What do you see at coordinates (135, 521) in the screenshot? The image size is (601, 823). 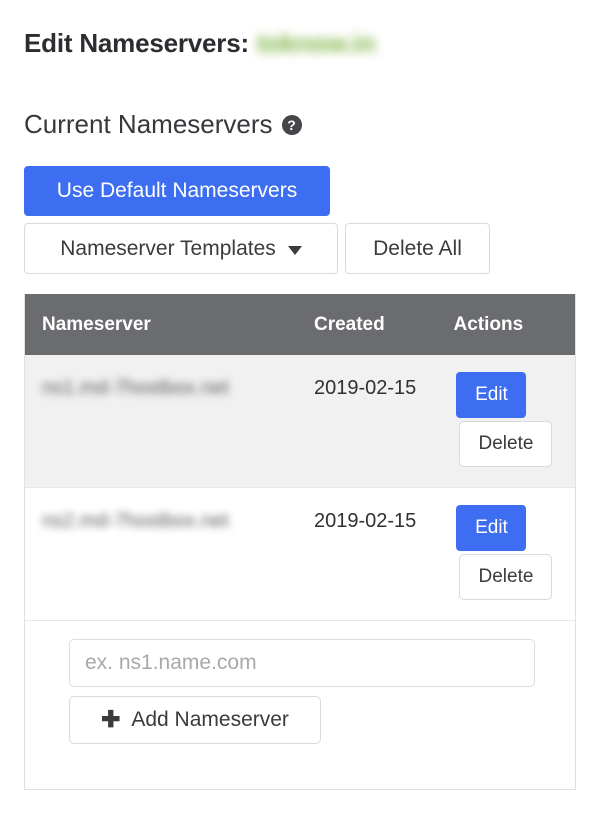 I see `nameserver-value: ns2.md-7hostbox.net` at bounding box center [135, 521].